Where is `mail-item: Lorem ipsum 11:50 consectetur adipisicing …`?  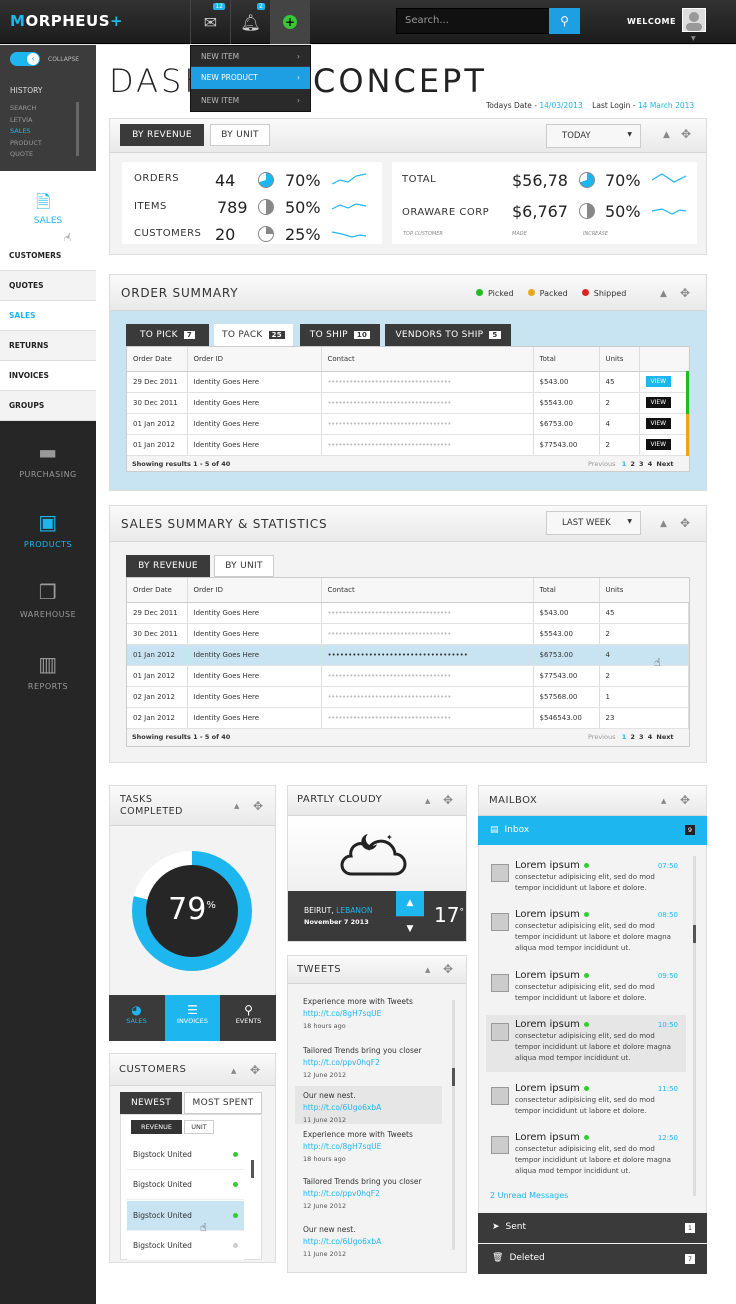 mail-item: Lorem ipsum 11:50 consectetur adipisicing … is located at coordinates (586, 1103).